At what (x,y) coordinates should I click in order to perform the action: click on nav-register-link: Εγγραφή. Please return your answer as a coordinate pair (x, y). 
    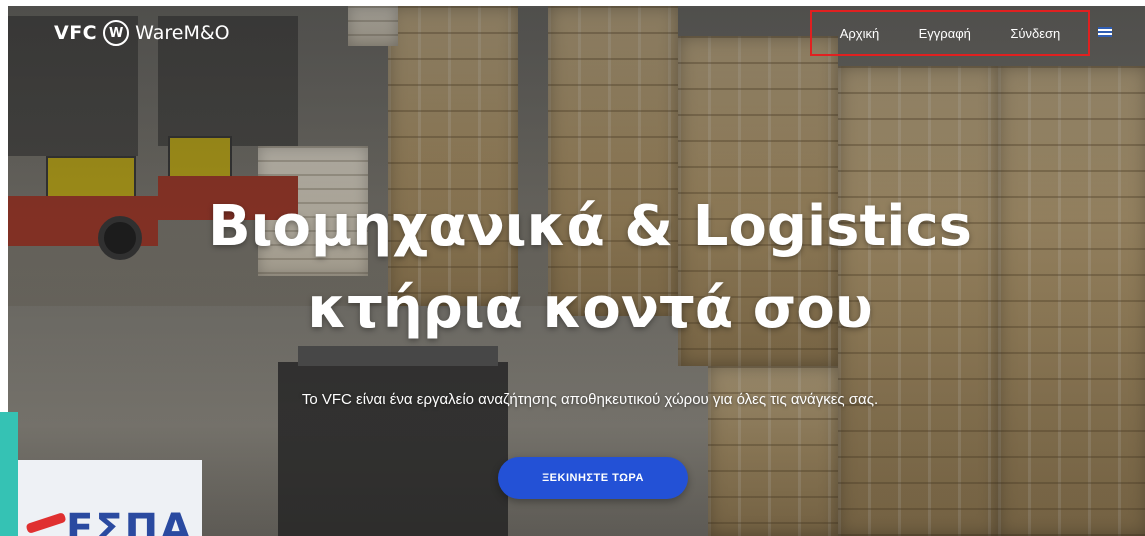
    Looking at the image, I should click on (945, 33).